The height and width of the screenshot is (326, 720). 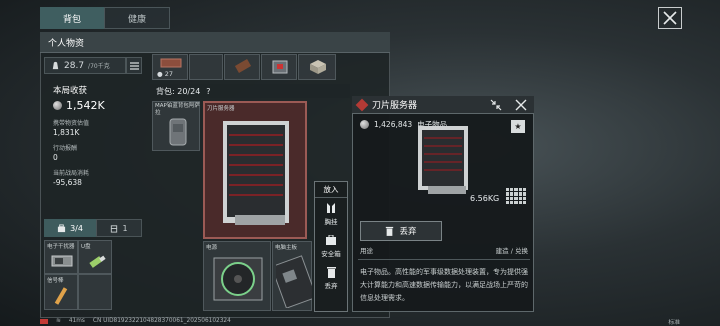 I want to click on round-income-value: 1,542K, so click(x=97, y=105).